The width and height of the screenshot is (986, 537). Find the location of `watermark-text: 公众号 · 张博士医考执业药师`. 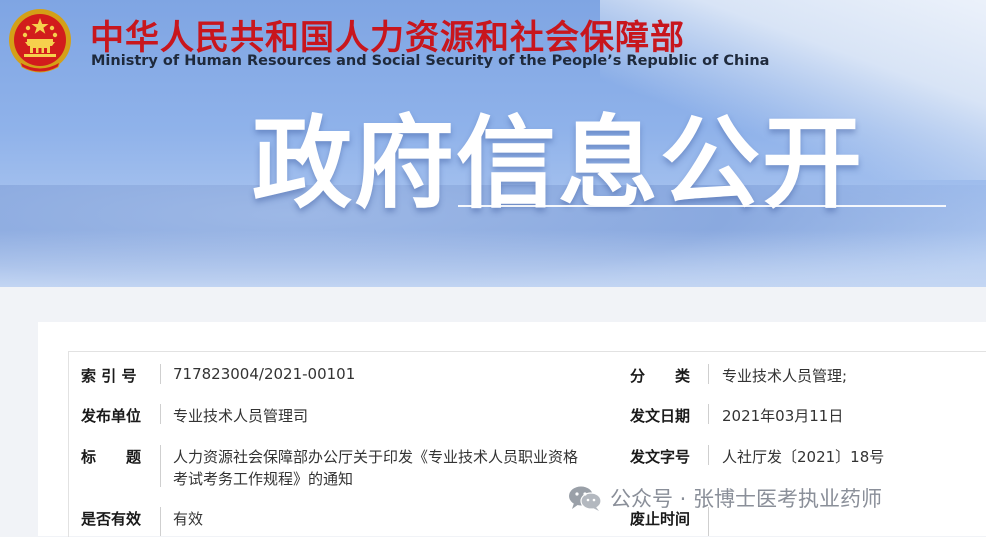

watermark-text: 公众号 · 张博士医考执业药师 is located at coordinates (746, 499).